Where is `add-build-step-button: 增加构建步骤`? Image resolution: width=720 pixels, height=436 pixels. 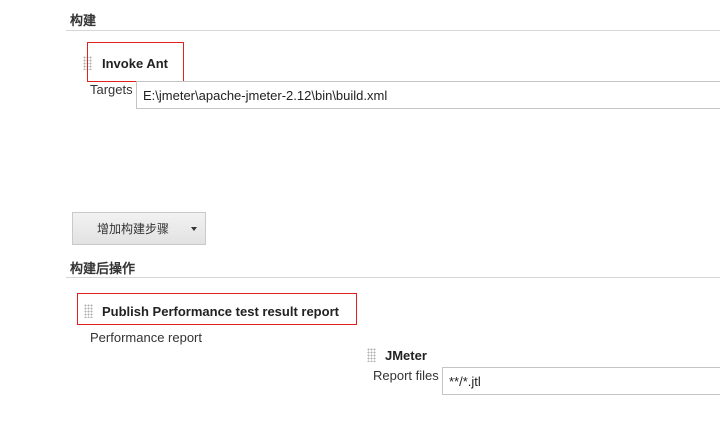
add-build-step-button: 增加构建步骤 is located at coordinates (139, 228).